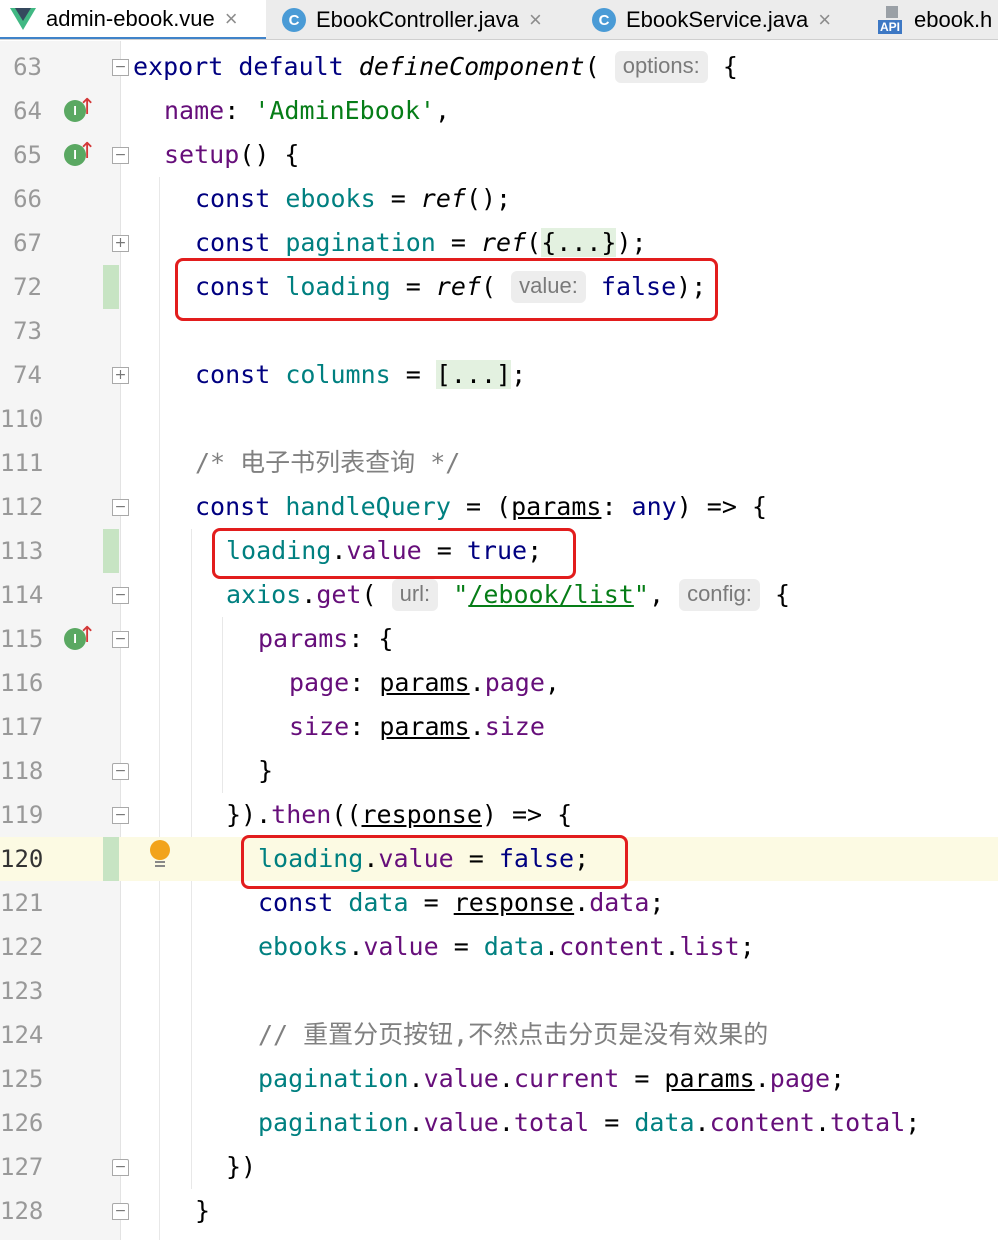 Image resolution: width=998 pixels, height=1240 pixels. I want to click on code-line: 65 I ↑ − setup() {, so click(499, 155).